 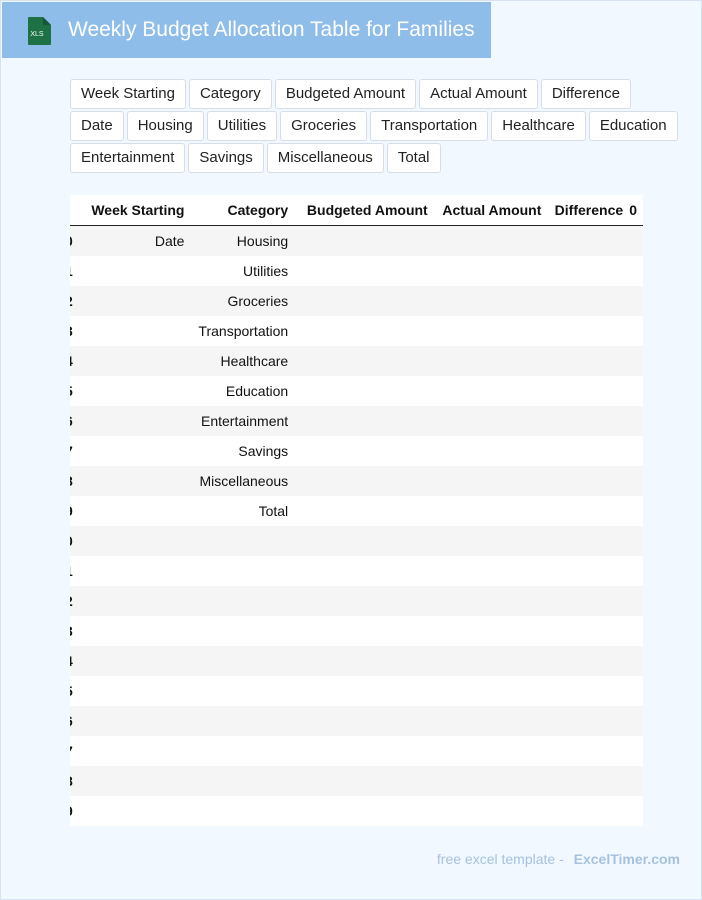 What do you see at coordinates (71, 601) in the screenshot?
I see `row-index-label: 2` at bounding box center [71, 601].